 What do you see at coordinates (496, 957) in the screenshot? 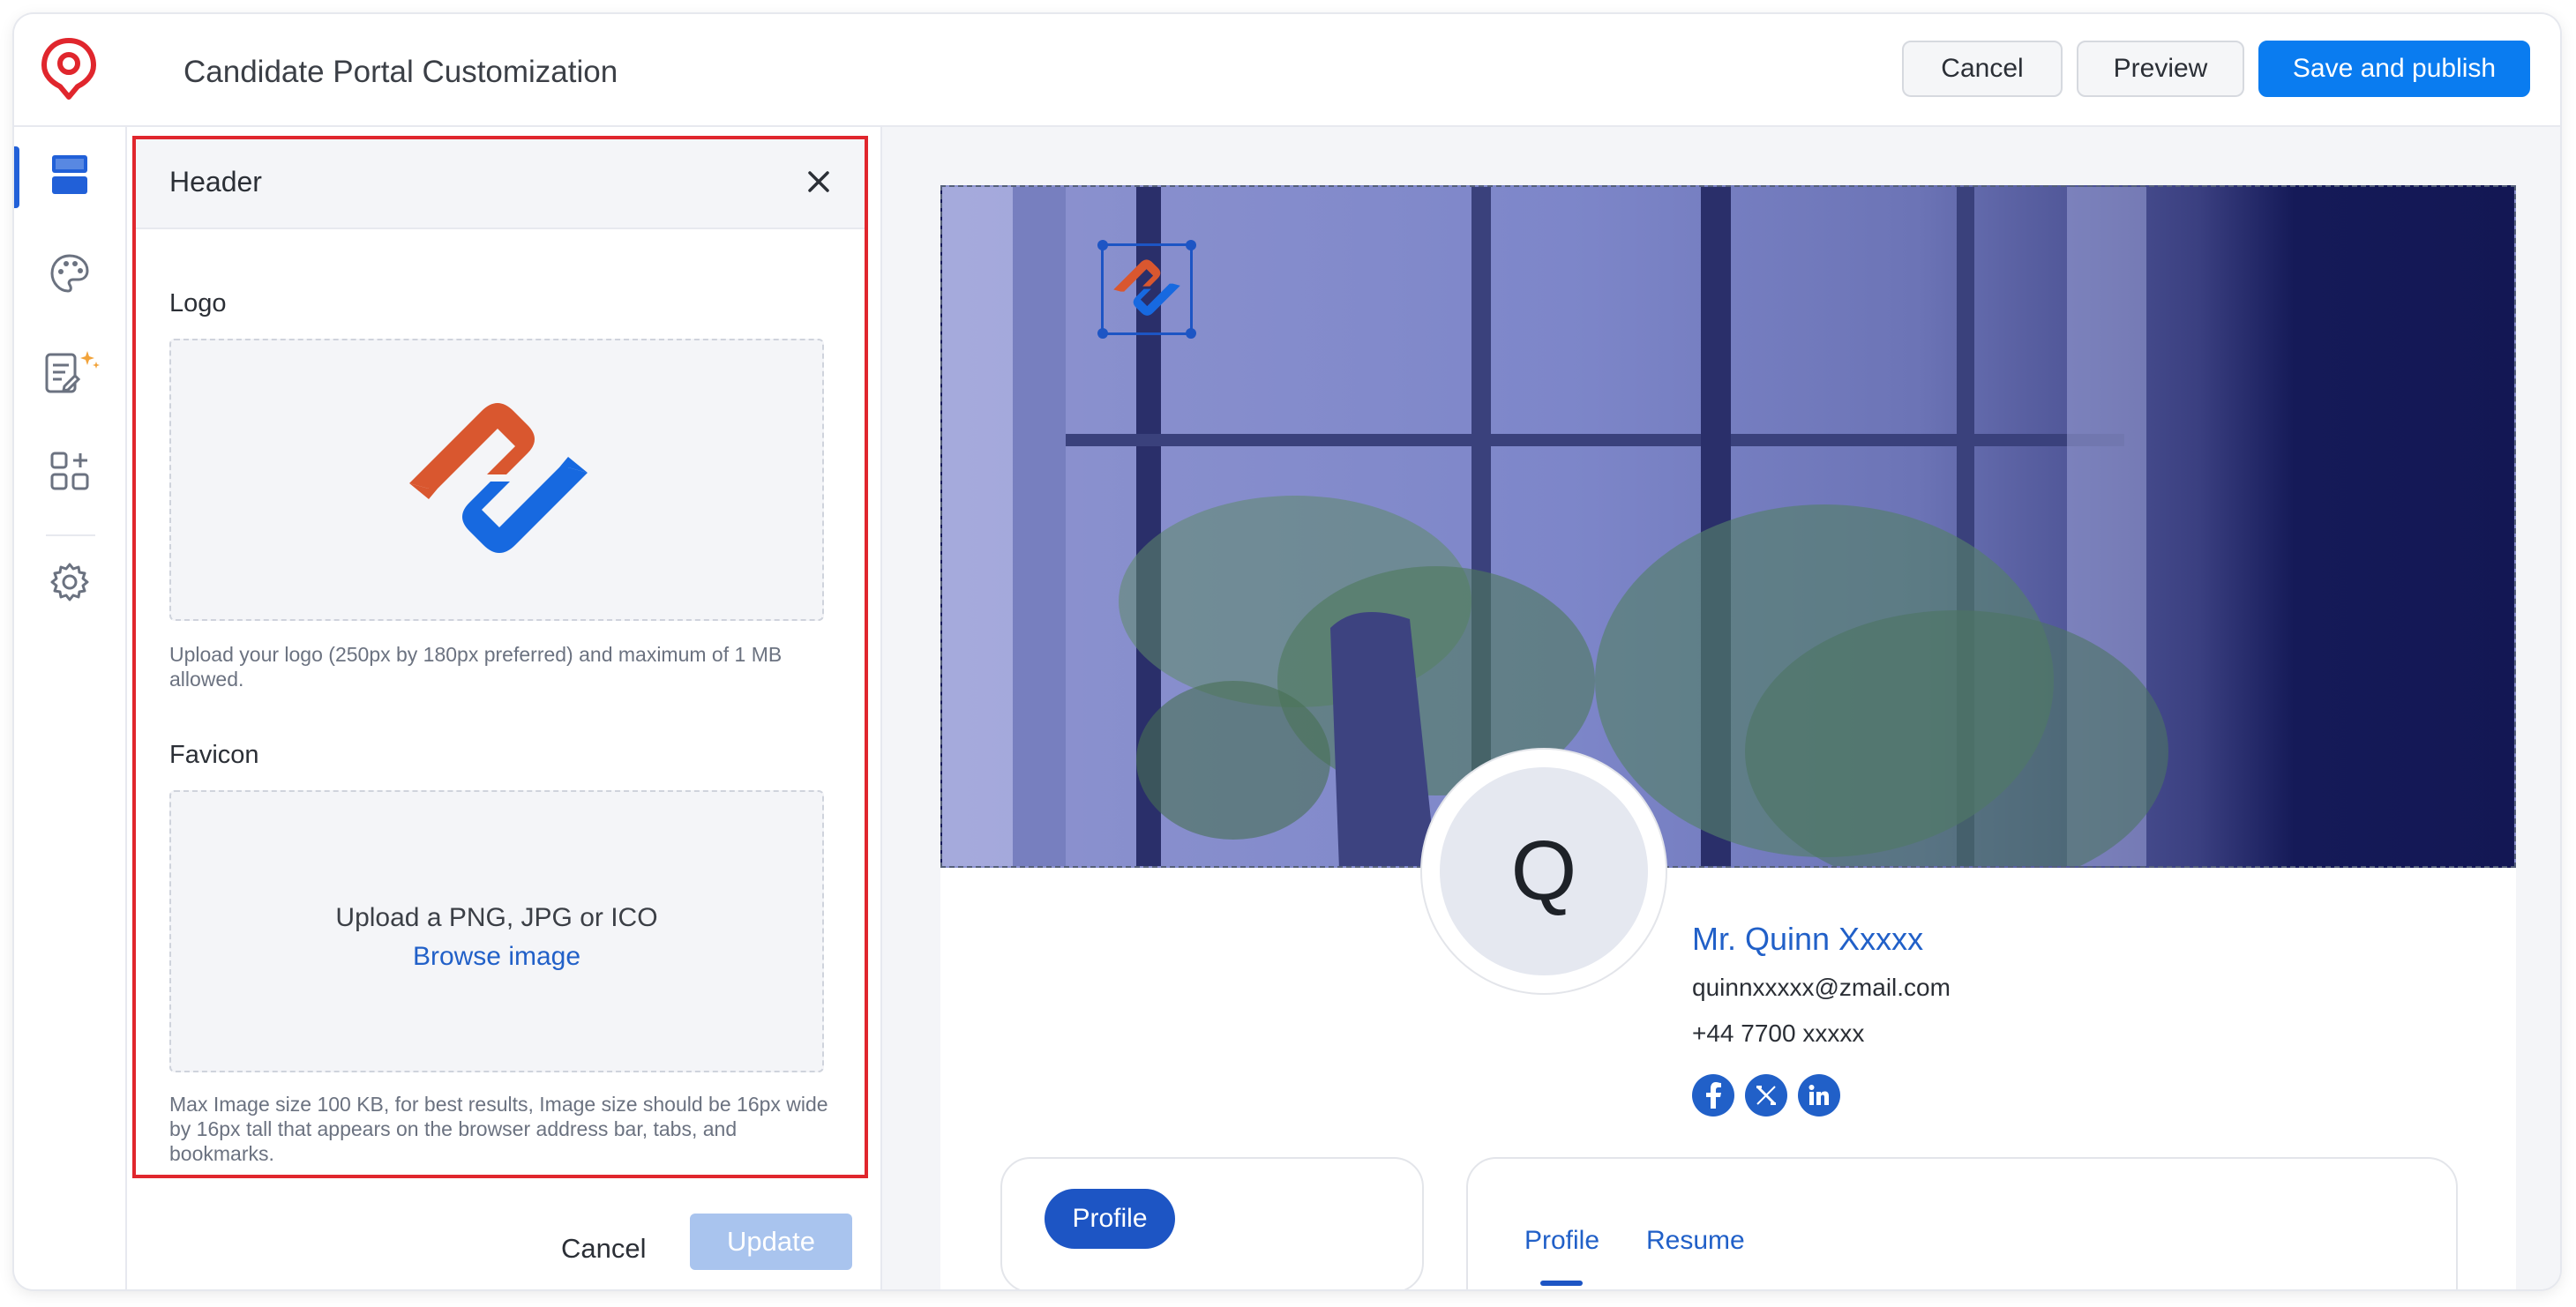
I see `browse-image-link: Browse image` at bounding box center [496, 957].